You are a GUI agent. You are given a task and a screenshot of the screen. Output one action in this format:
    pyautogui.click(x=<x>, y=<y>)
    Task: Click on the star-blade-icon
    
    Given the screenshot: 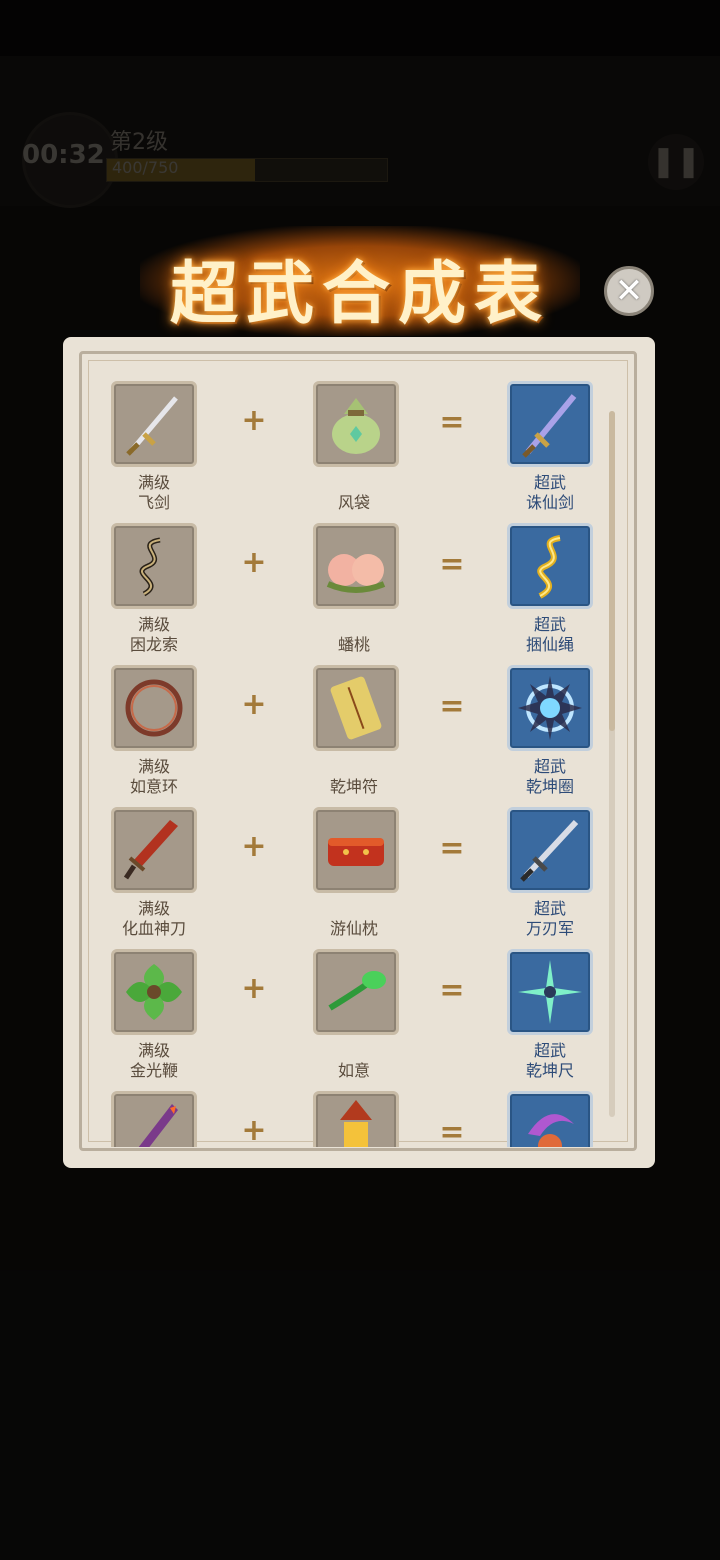 What is the action you would take?
    pyautogui.click(x=550, y=992)
    